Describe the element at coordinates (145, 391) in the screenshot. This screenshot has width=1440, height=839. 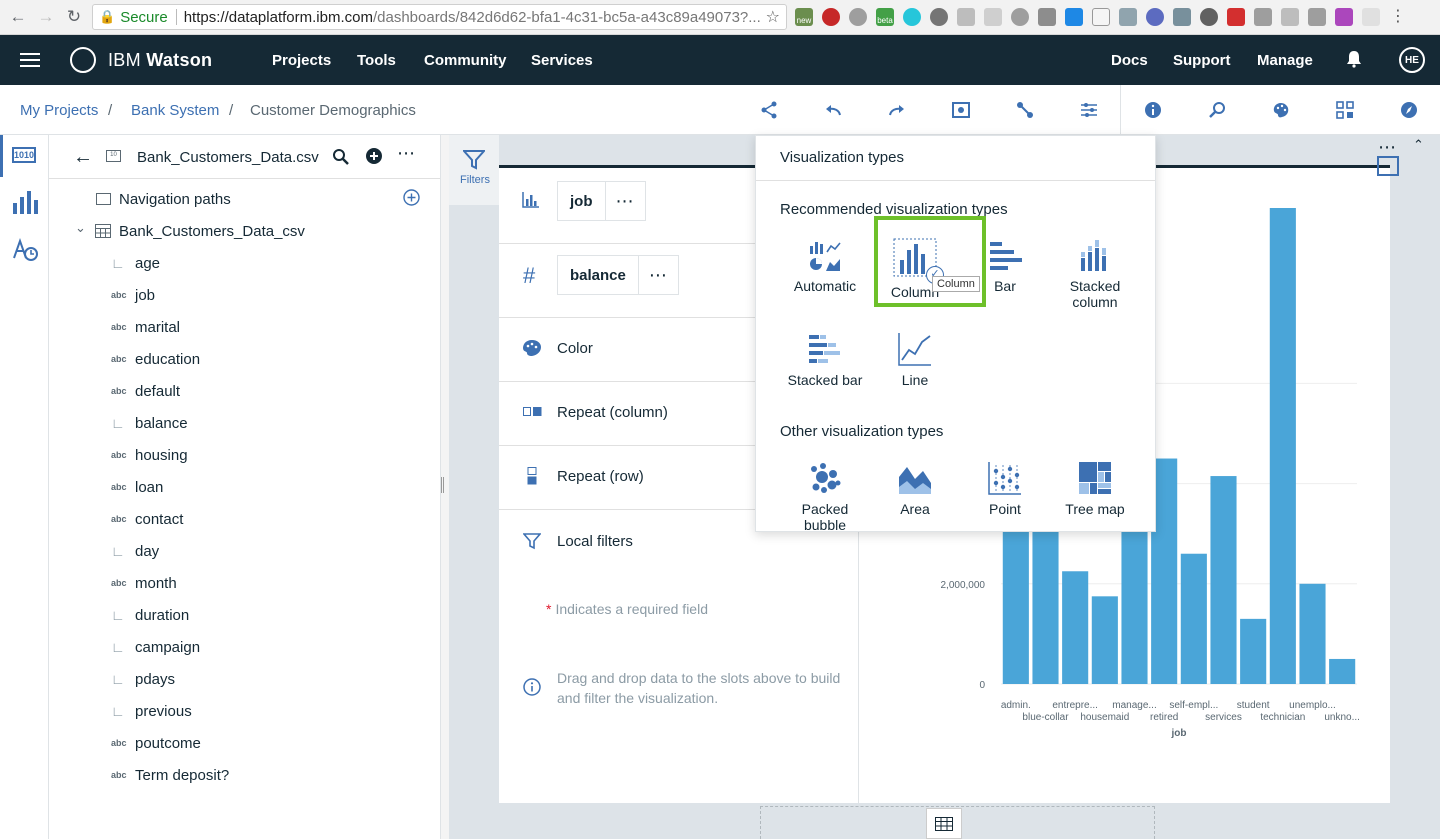
I see `field-item: abc default` at that location.